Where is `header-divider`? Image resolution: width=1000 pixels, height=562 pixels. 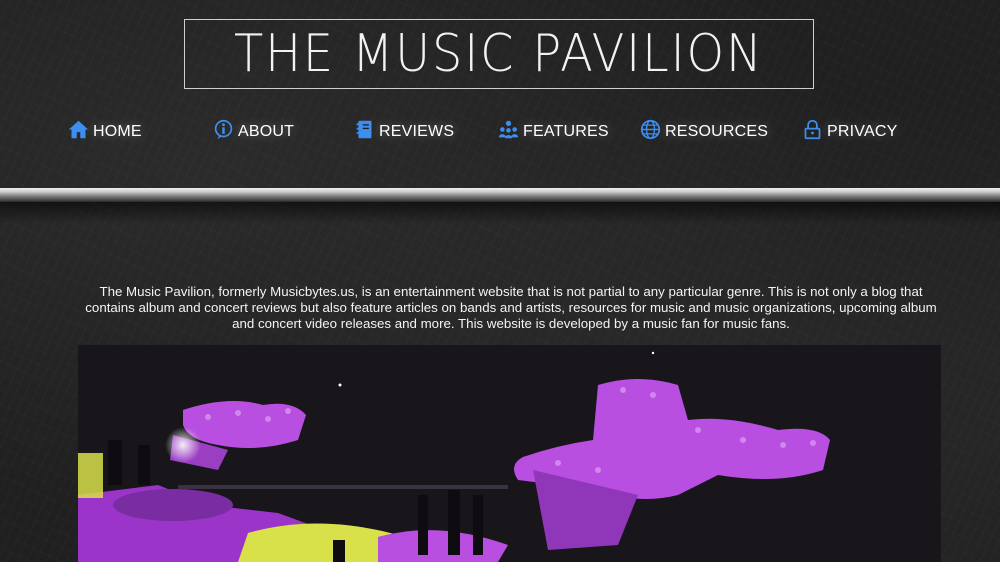 header-divider is located at coordinates (500, 195).